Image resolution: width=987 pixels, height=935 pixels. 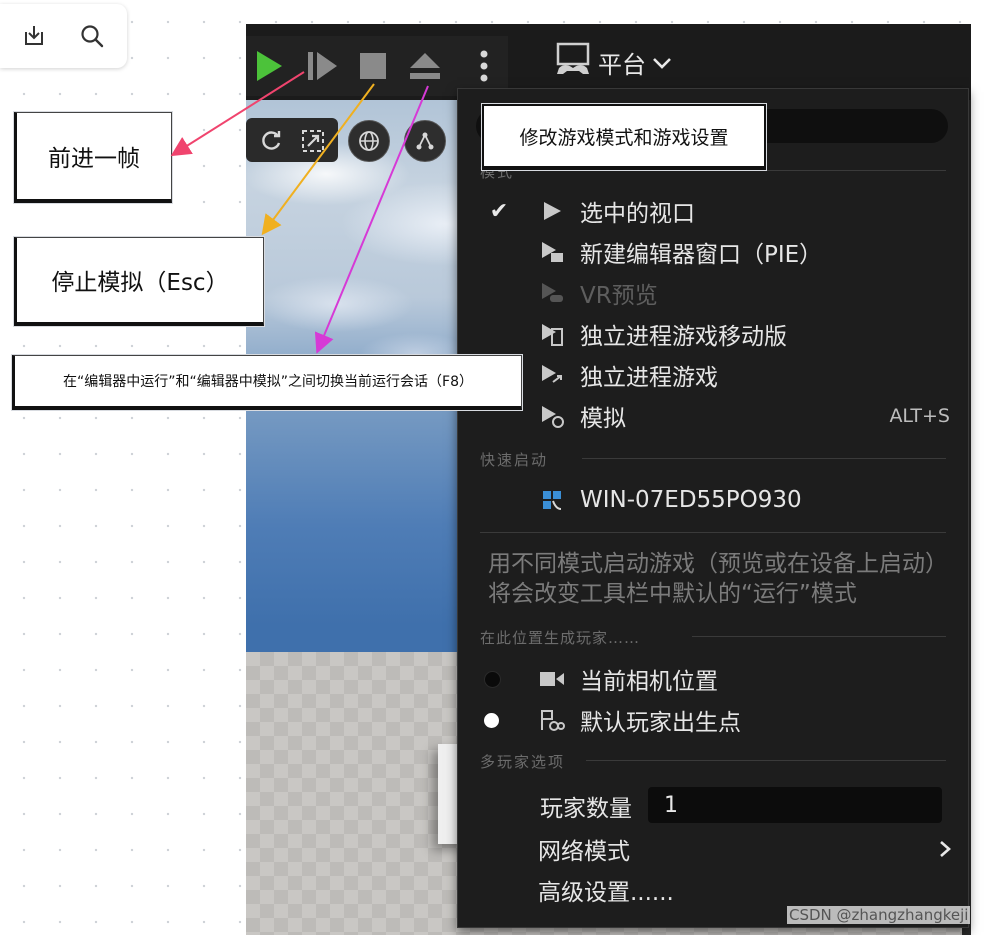 I want to click on camera-icon, so click(x=552, y=679).